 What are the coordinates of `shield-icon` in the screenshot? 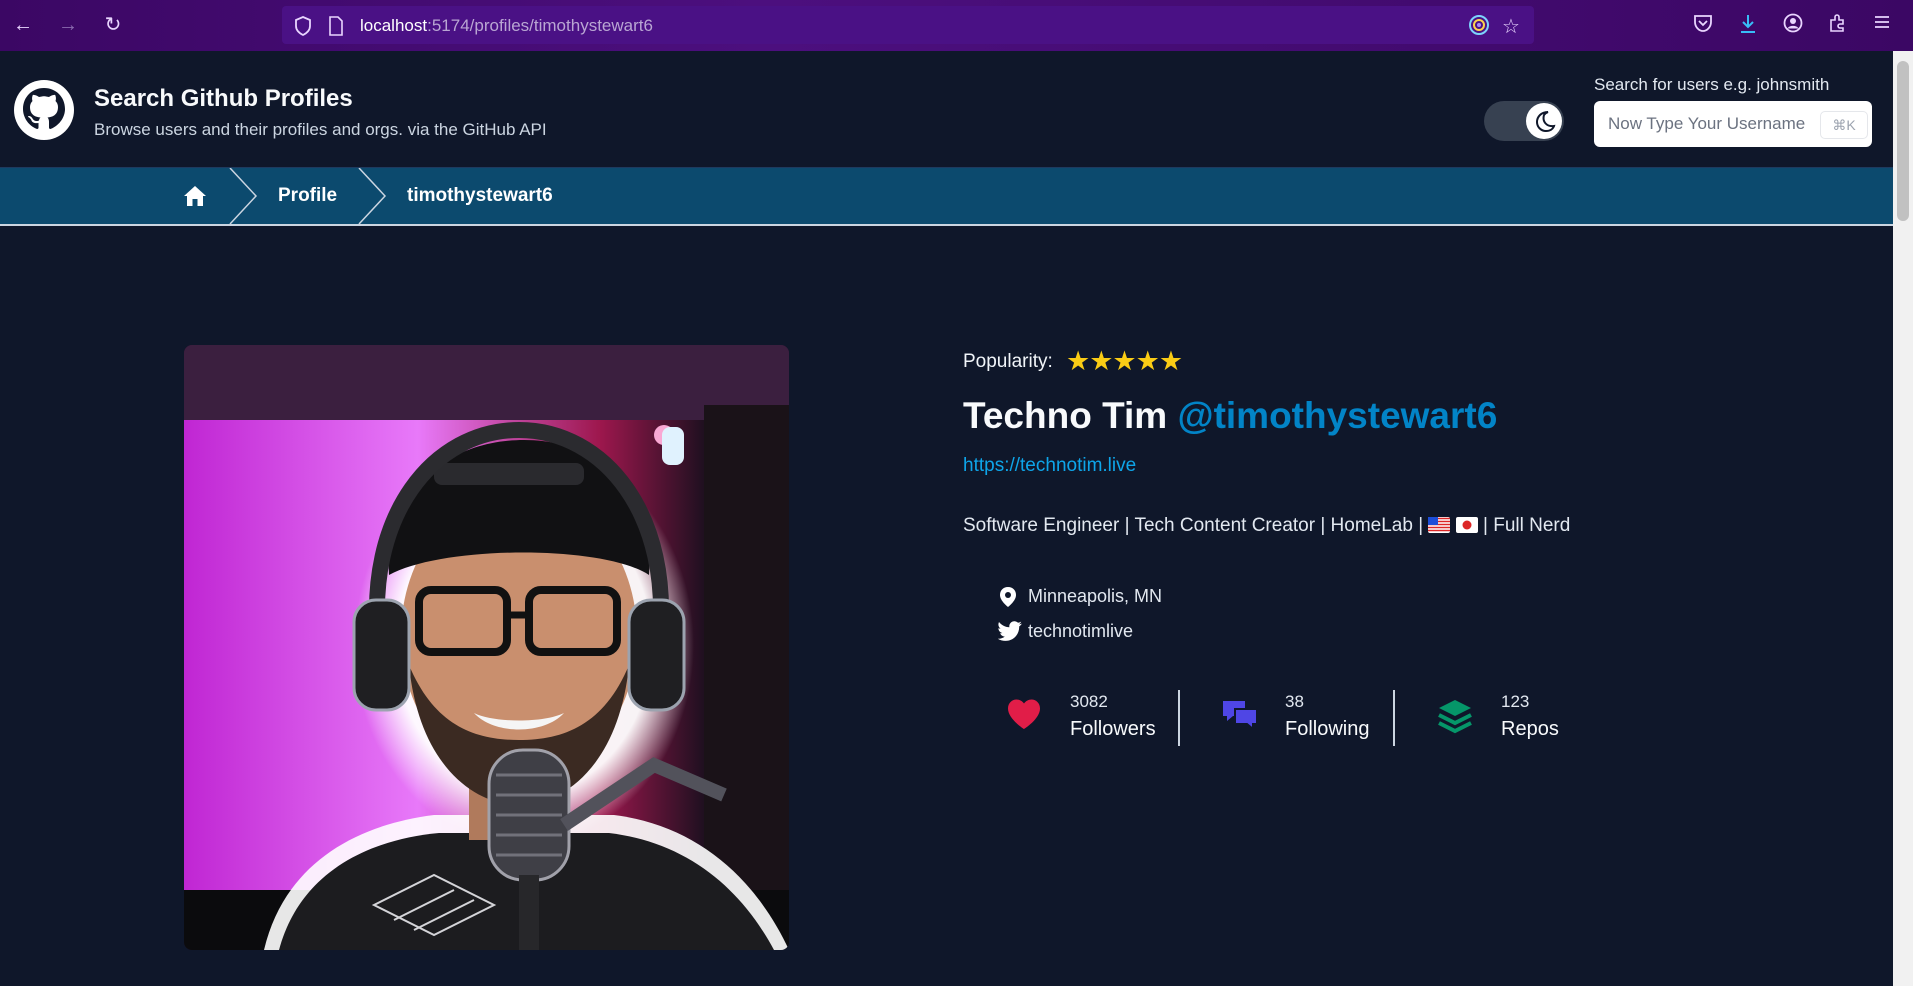 It's located at (303, 28).